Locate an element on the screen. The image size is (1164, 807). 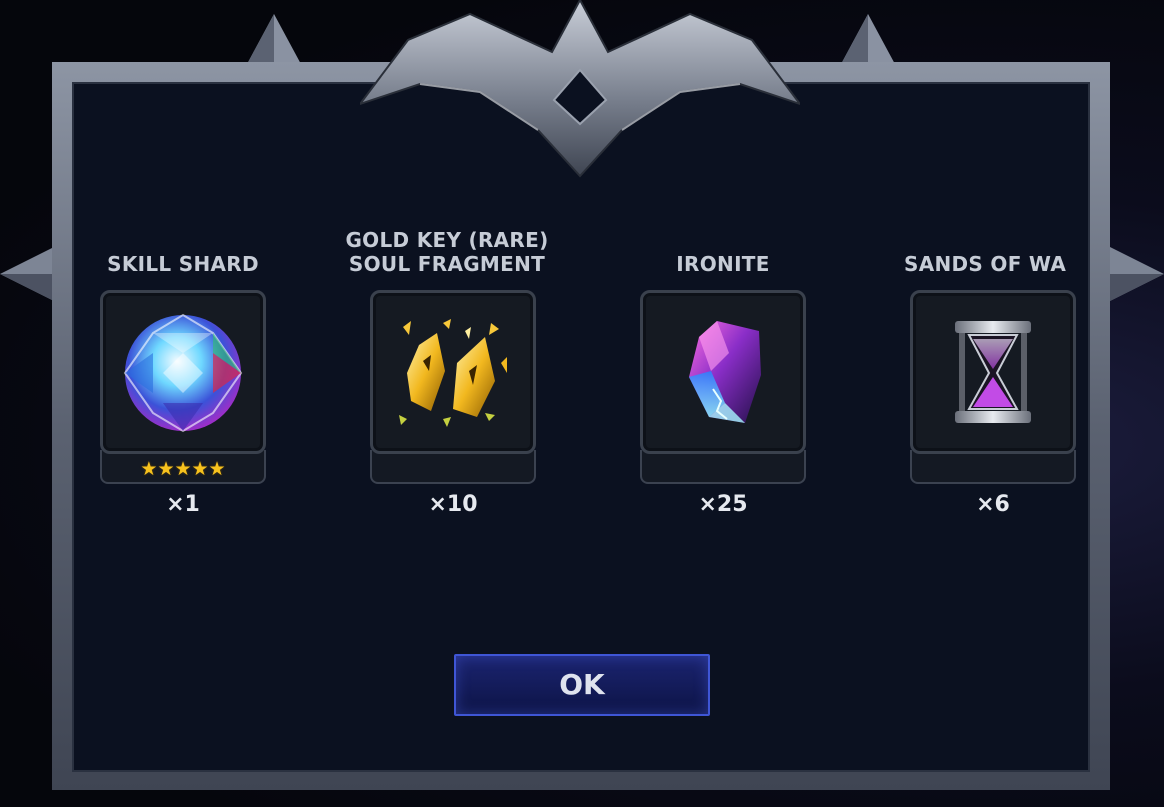
reward-title: SKILL SHARD is located at coordinates (183, 264).